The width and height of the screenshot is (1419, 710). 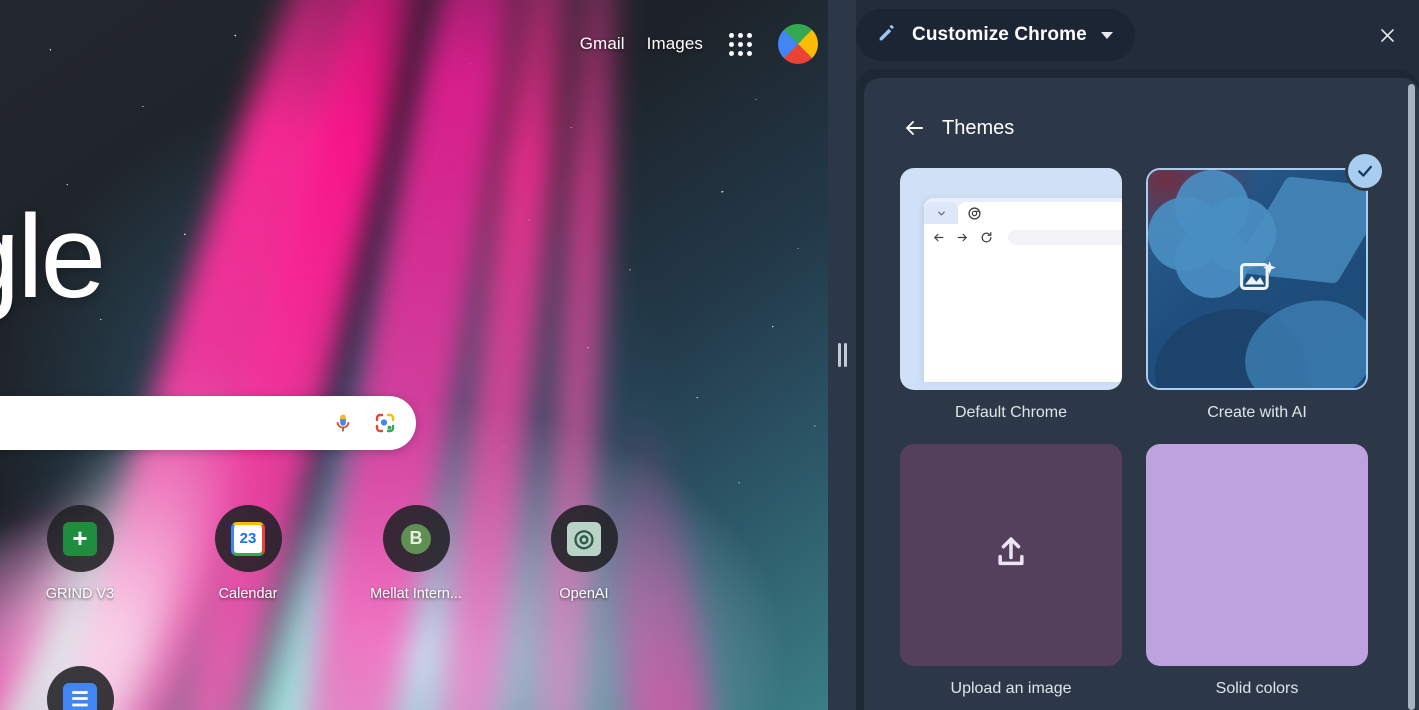 I want to click on gmail-link: Gmail, so click(x=602, y=44).